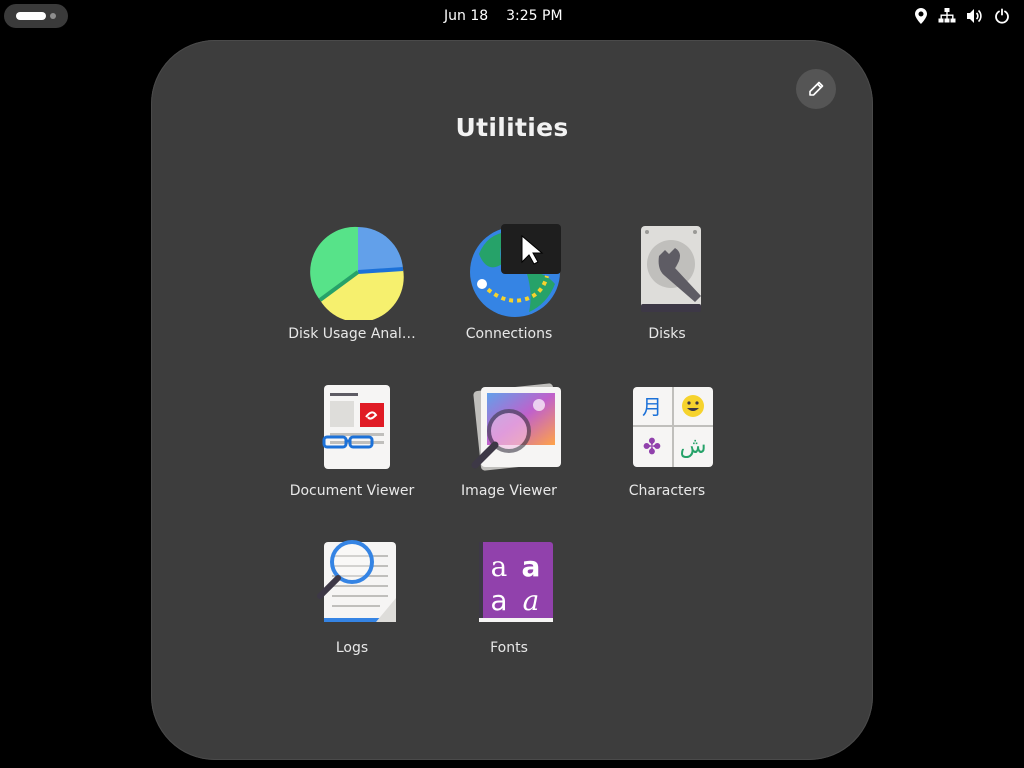 The image size is (1024, 768). What do you see at coordinates (31, 16) in the screenshot?
I see `workspace-indicator-active` at bounding box center [31, 16].